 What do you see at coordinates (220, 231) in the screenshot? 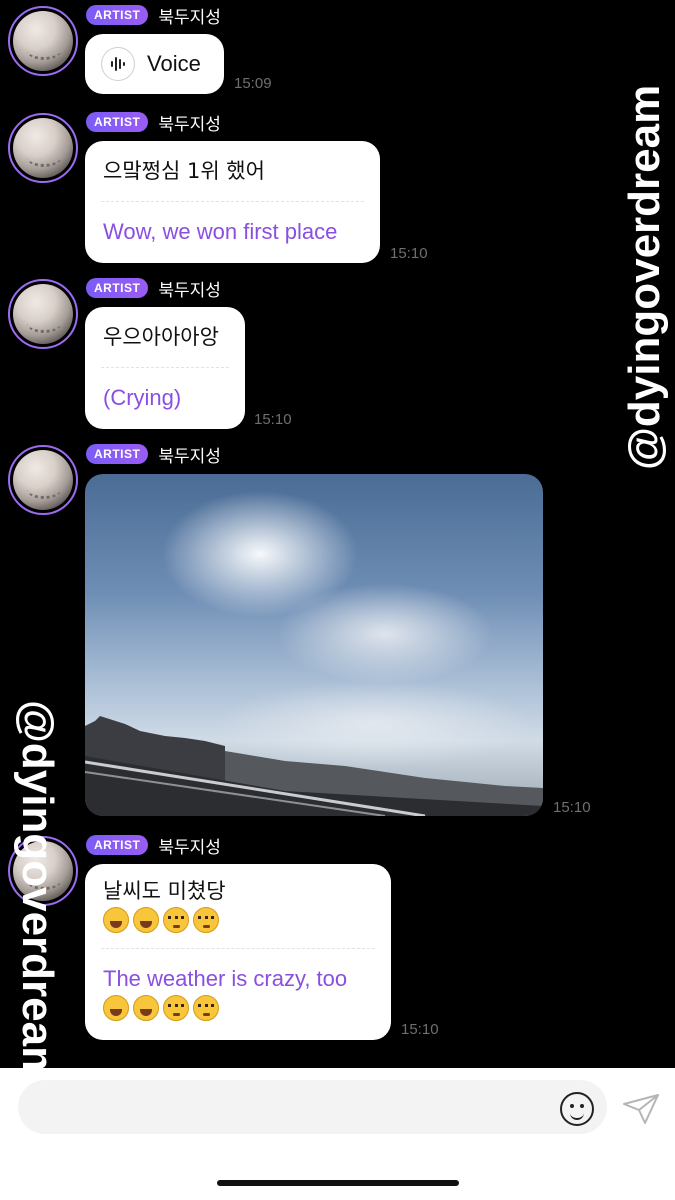
I see `message-translation: Wow, we won first place` at bounding box center [220, 231].